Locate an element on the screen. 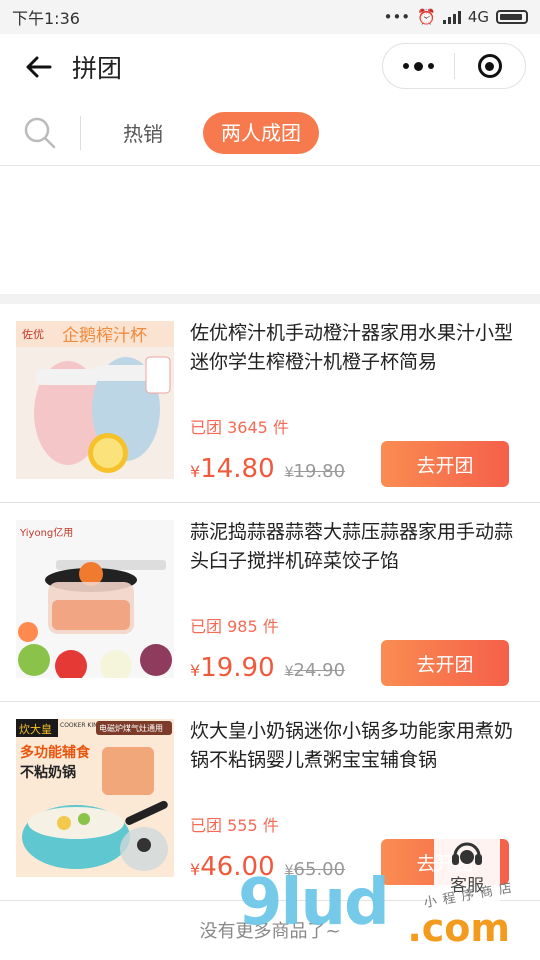 The width and height of the screenshot is (540, 960). more-menu-icon is located at coordinates (418, 66).